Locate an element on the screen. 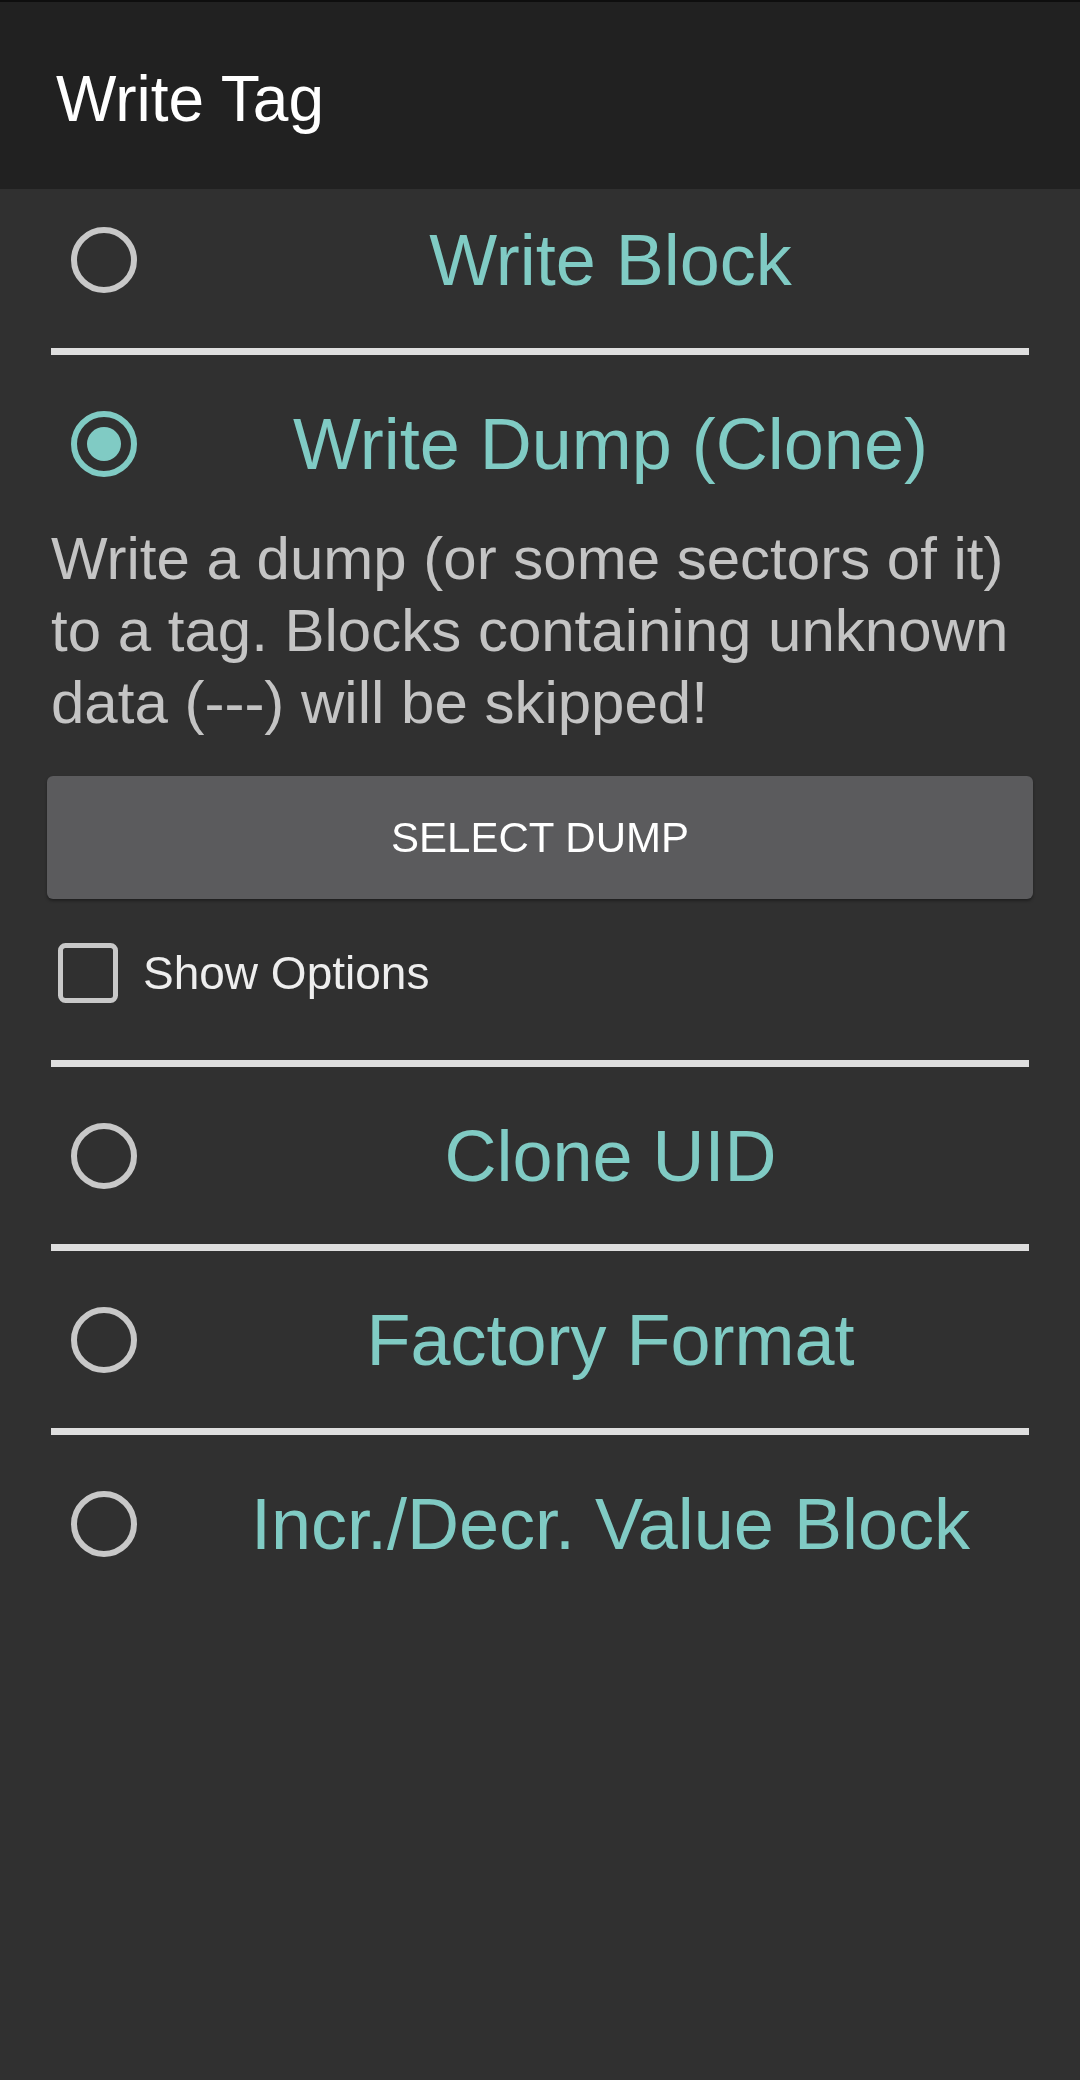 The width and height of the screenshot is (1080, 2080). option-label: Write Block is located at coordinates (610, 260).